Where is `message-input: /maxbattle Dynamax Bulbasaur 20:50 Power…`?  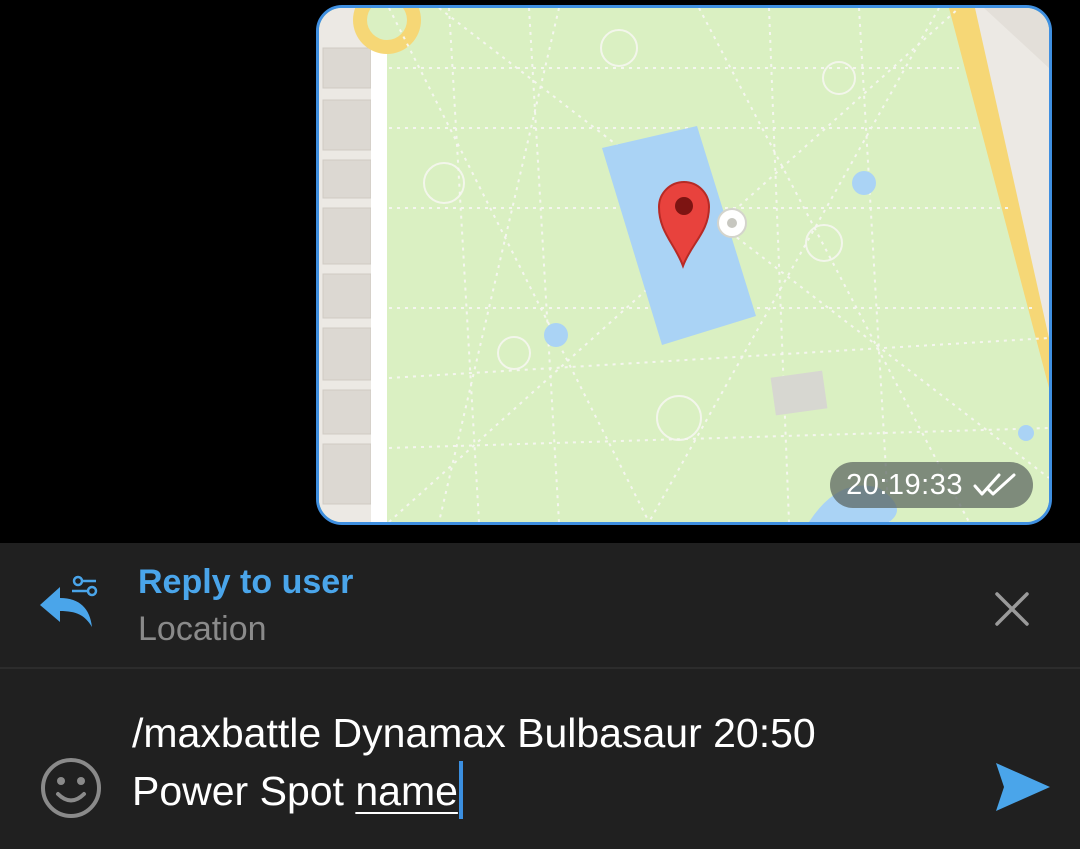 message-input: /maxbattle Dynamax Bulbasaur 20:50 Power… is located at coordinates (542, 762).